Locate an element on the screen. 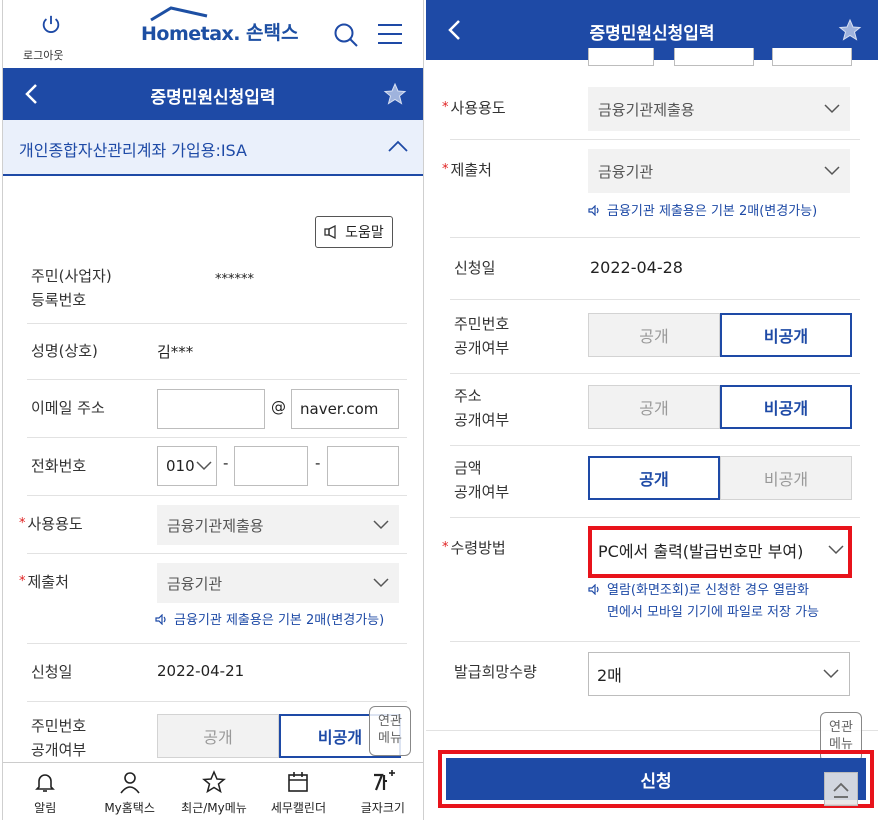  resident-number-value: ****** is located at coordinates (234, 279).